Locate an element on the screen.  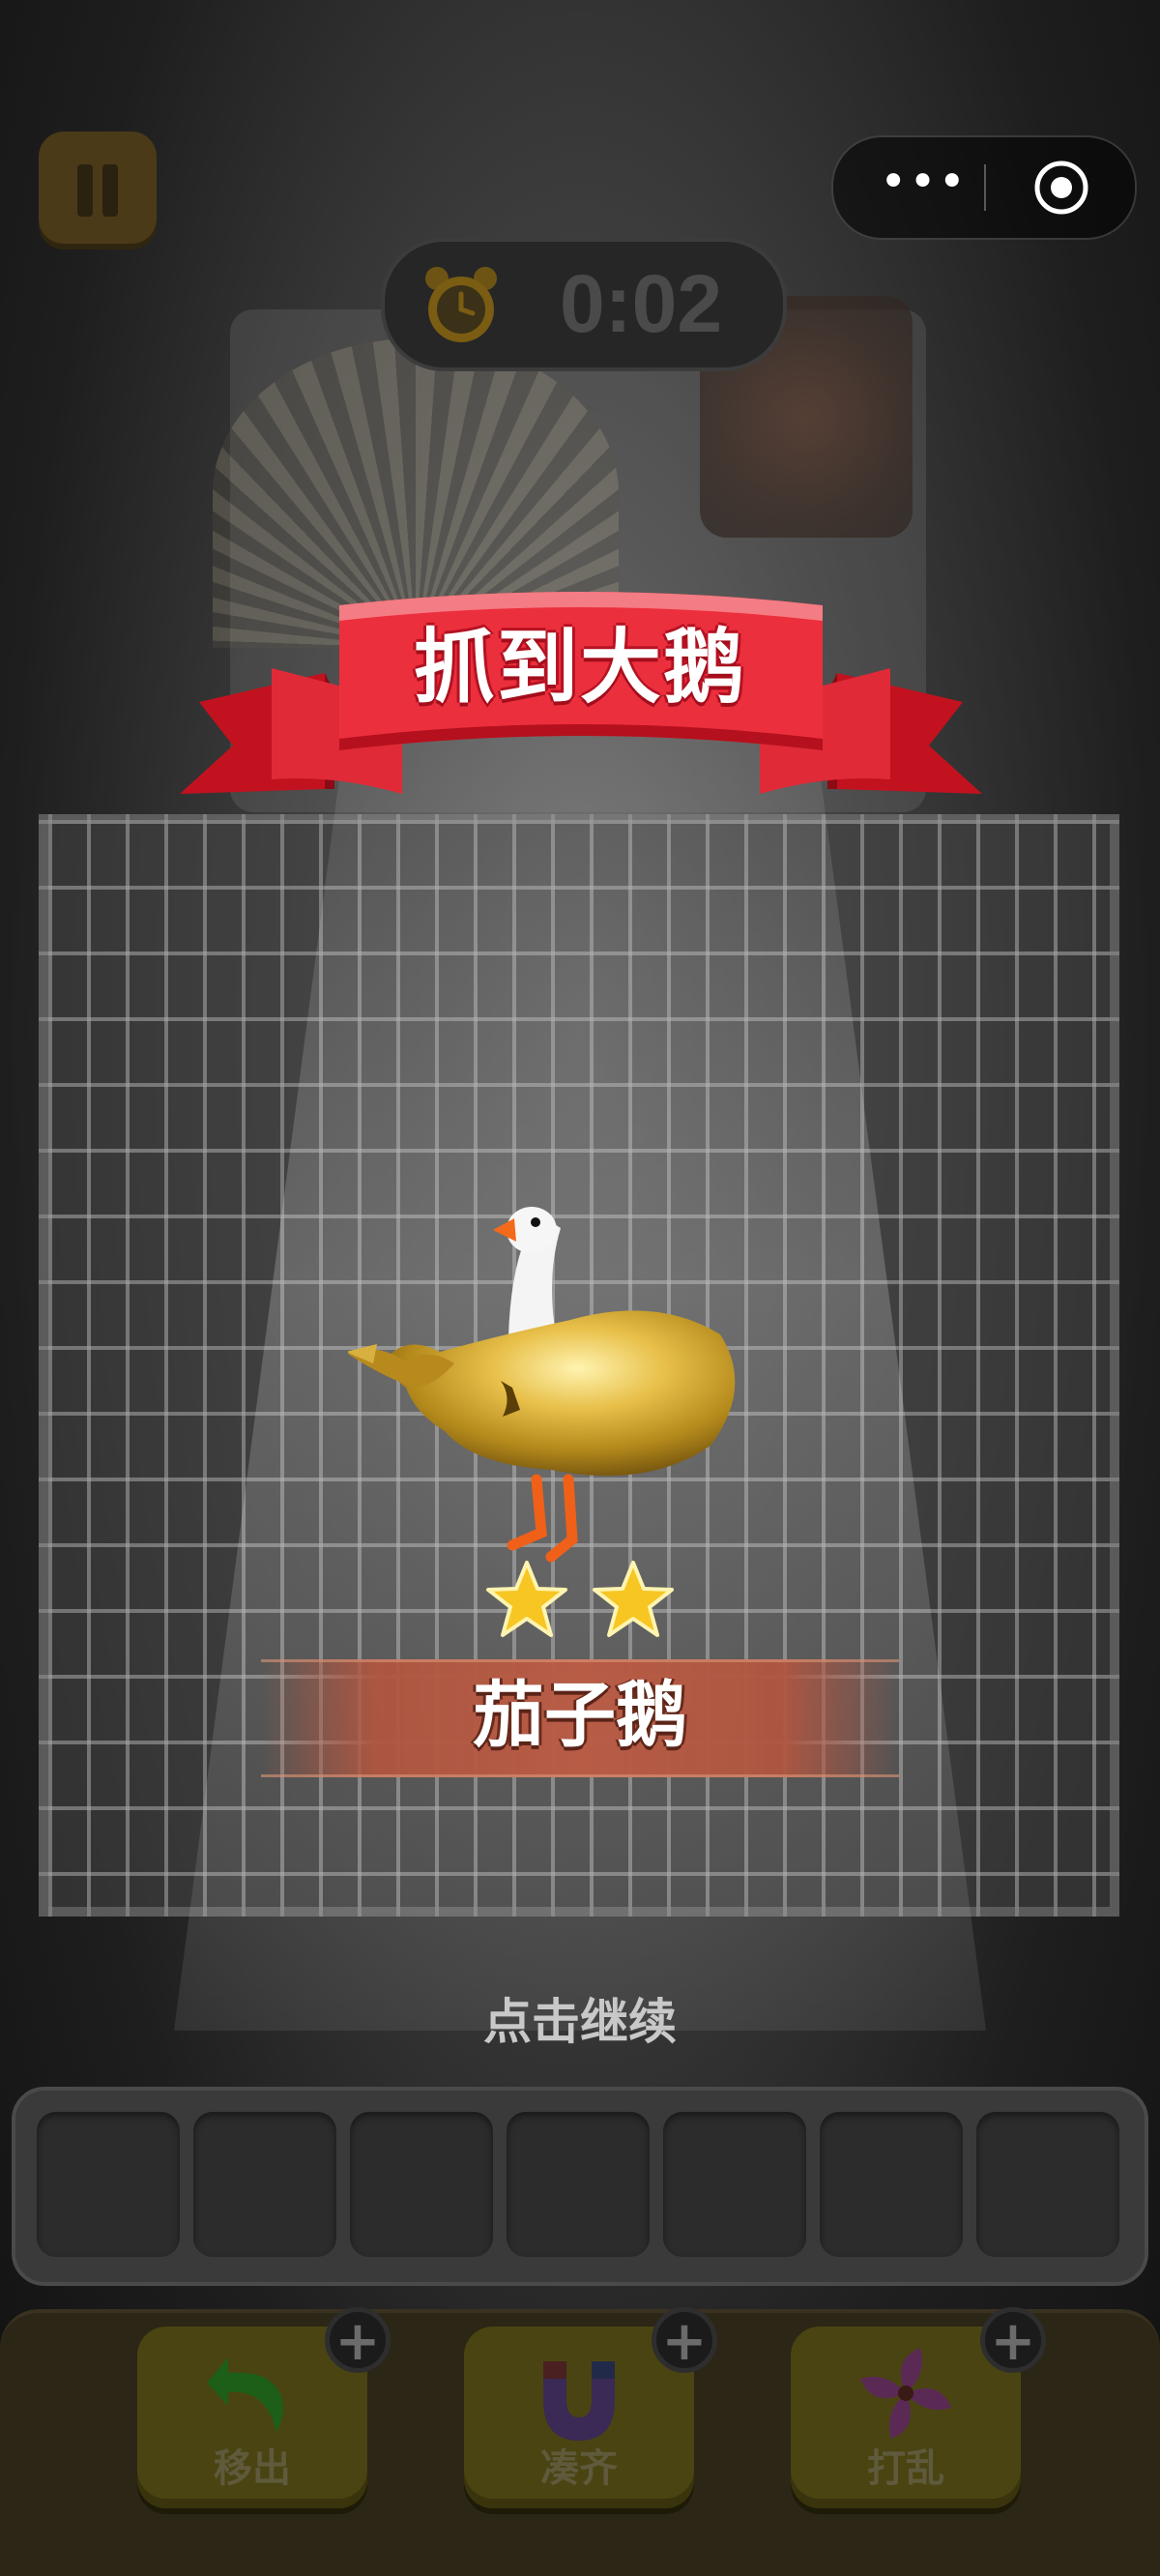
add-shuffle-tool-button: + is located at coordinates (1013, 2340).